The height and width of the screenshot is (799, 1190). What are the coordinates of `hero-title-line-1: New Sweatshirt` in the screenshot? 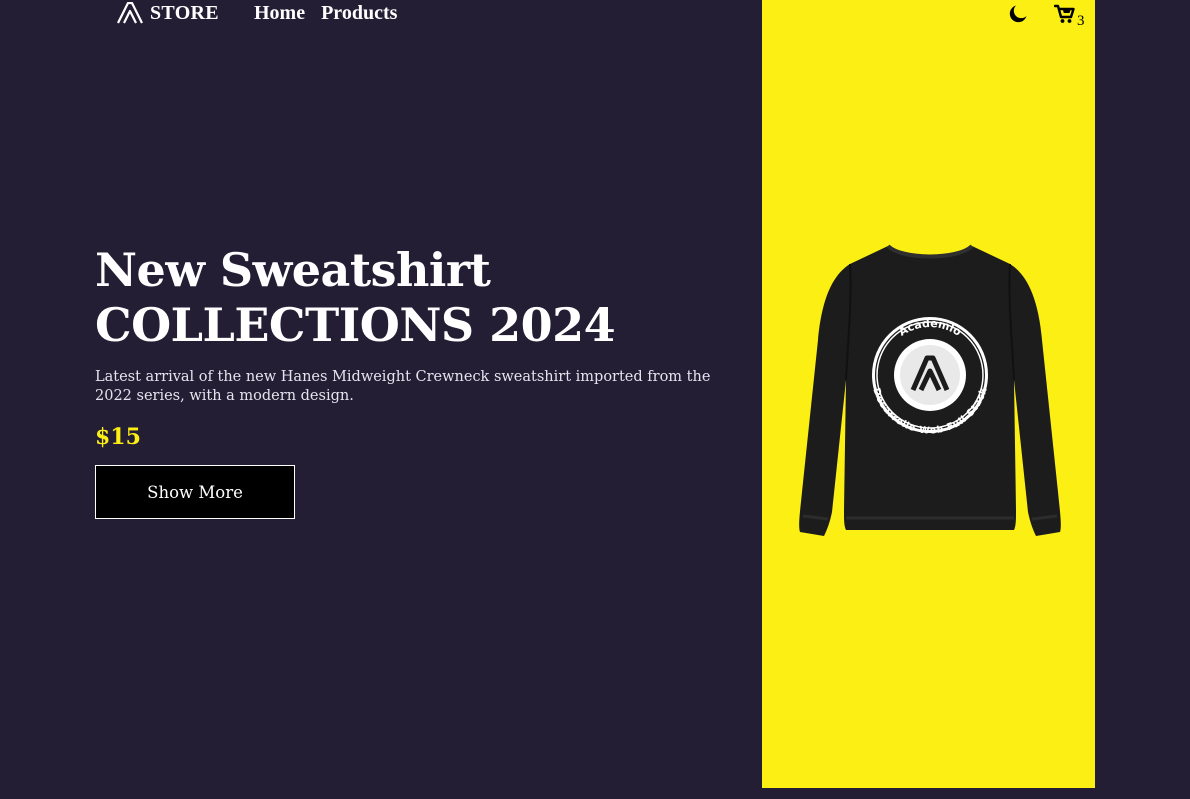 It's located at (293, 270).